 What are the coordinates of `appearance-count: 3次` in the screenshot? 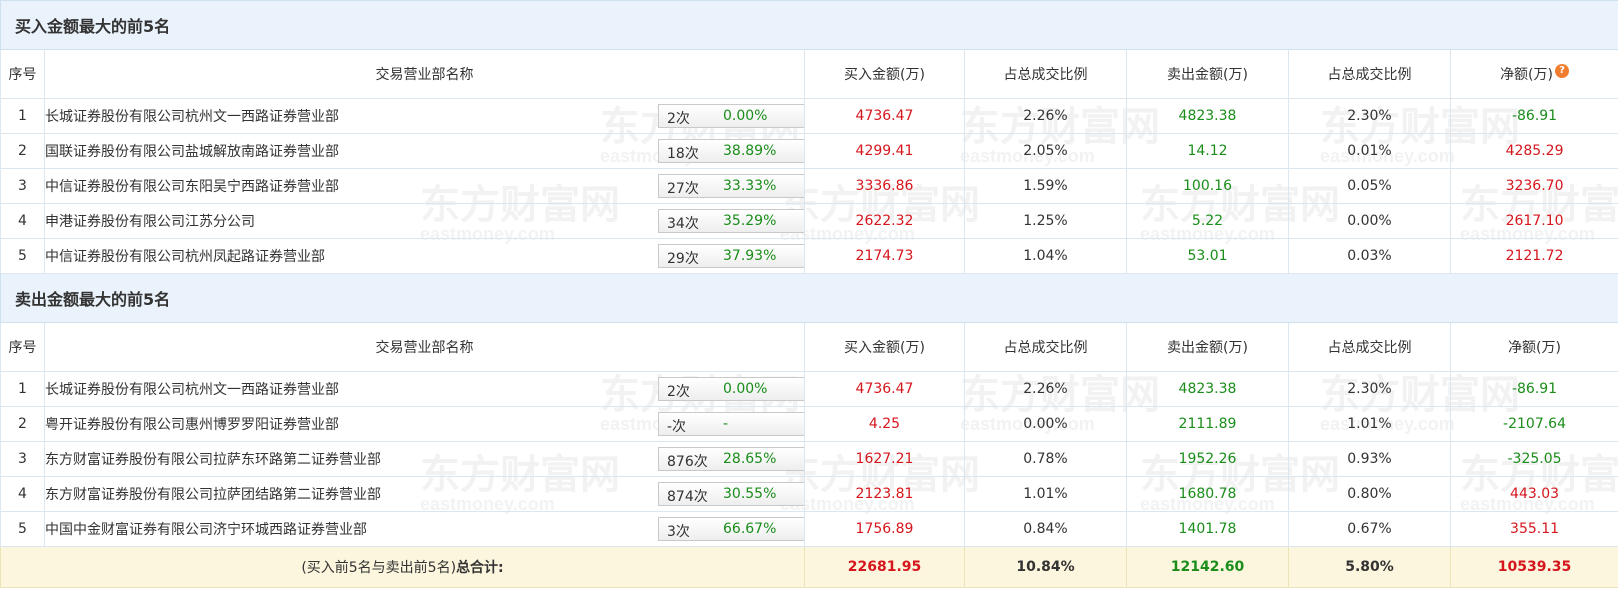 It's located at (678, 532).